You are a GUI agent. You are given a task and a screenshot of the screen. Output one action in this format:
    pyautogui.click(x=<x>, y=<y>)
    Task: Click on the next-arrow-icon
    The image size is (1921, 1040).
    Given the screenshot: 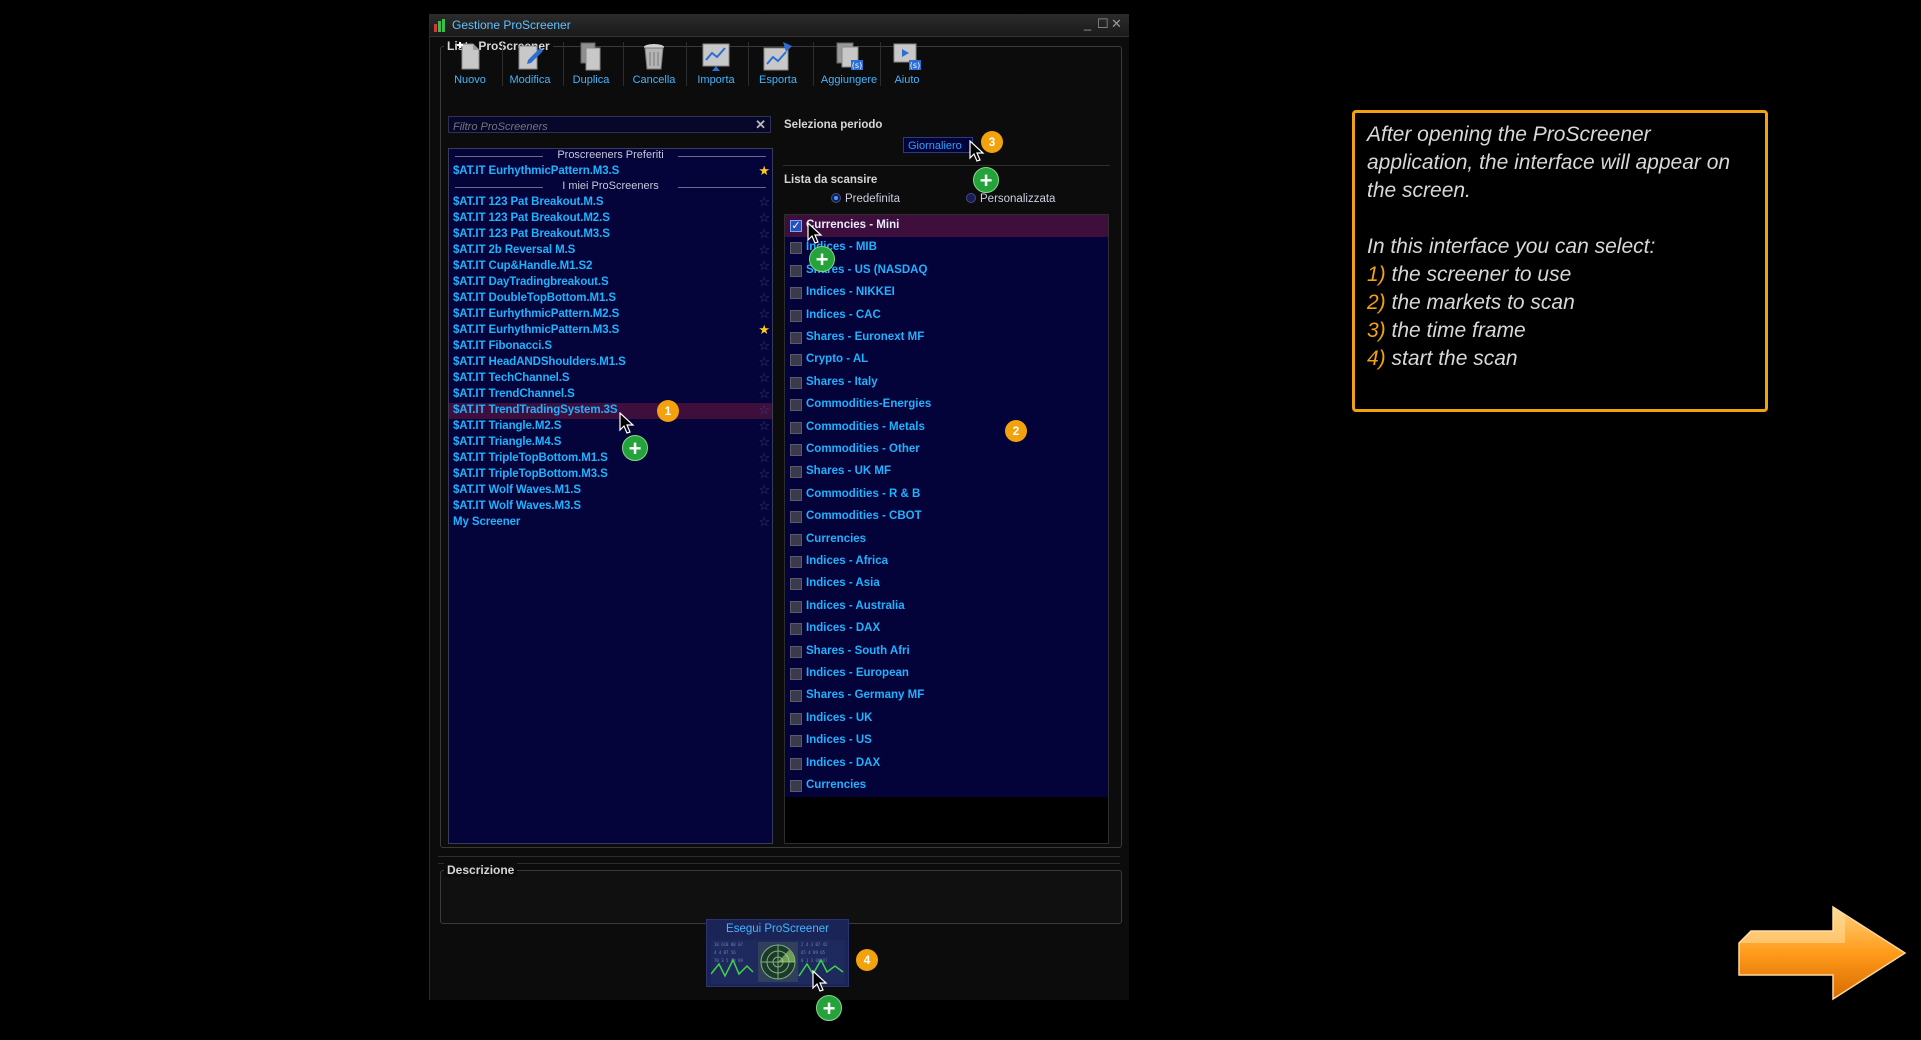 What is the action you would take?
    pyautogui.click(x=1822, y=953)
    